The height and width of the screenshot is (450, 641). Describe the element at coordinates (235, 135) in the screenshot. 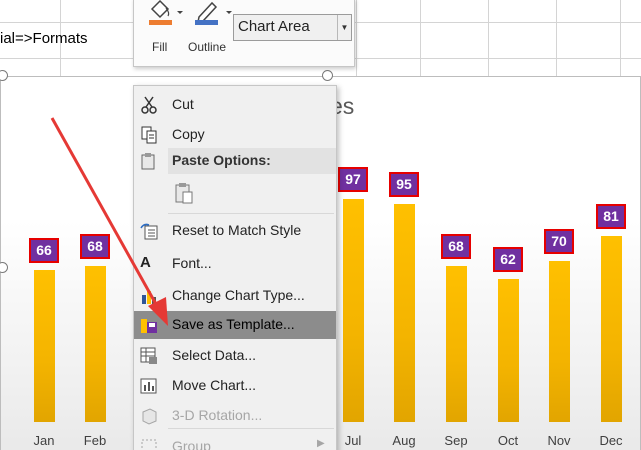

I see `menu-item-copy: Copy` at that location.